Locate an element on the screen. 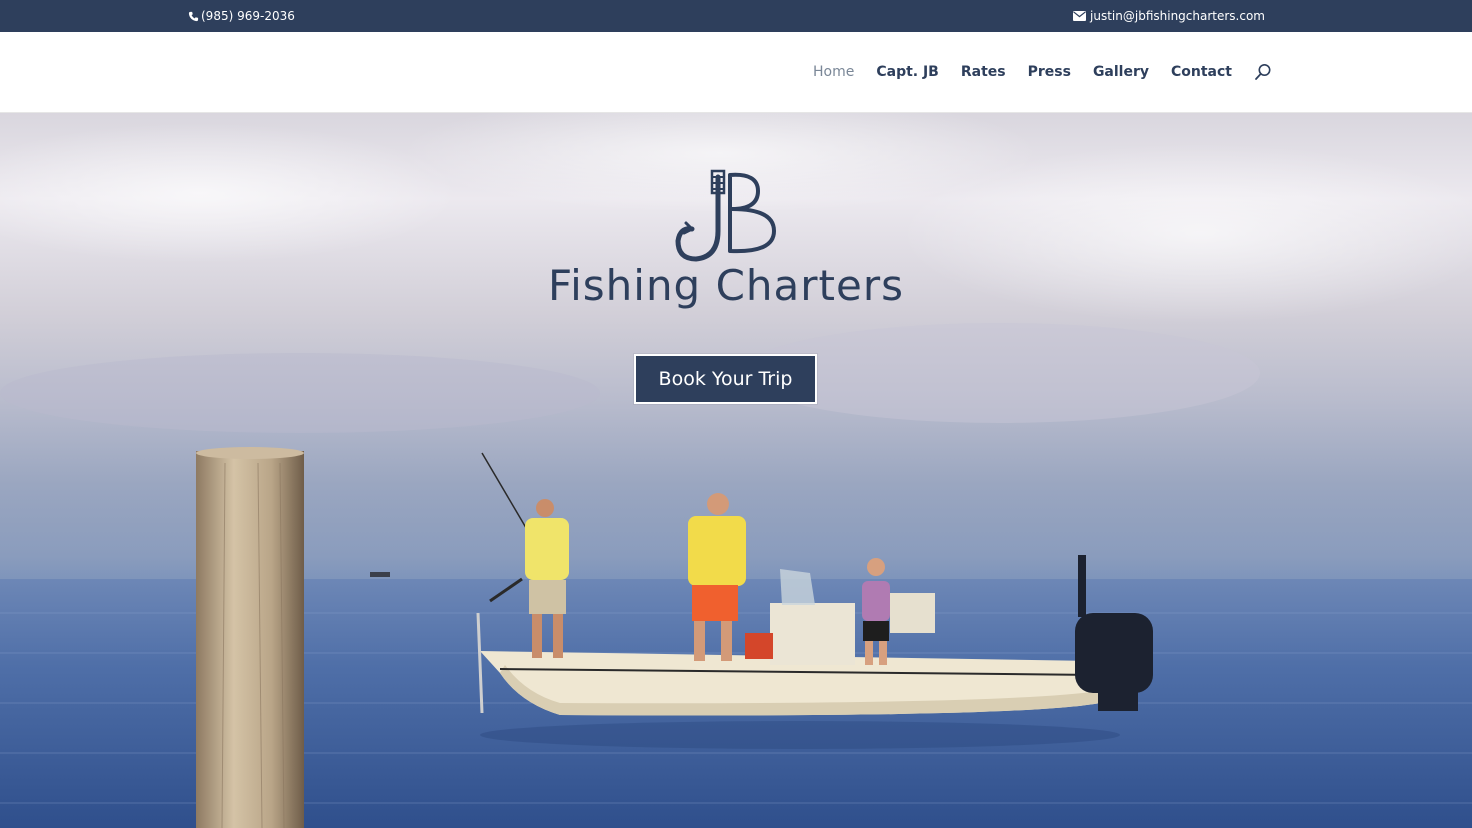 The image size is (1472, 828). search-icon is located at coordinates (1263, 72).